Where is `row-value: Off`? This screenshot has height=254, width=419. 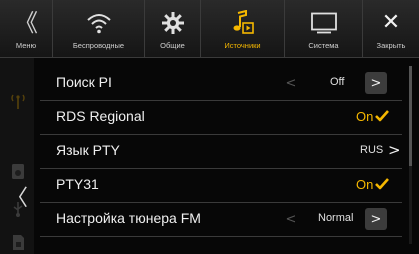 row-value: Off is located at coordinates (337, 82).